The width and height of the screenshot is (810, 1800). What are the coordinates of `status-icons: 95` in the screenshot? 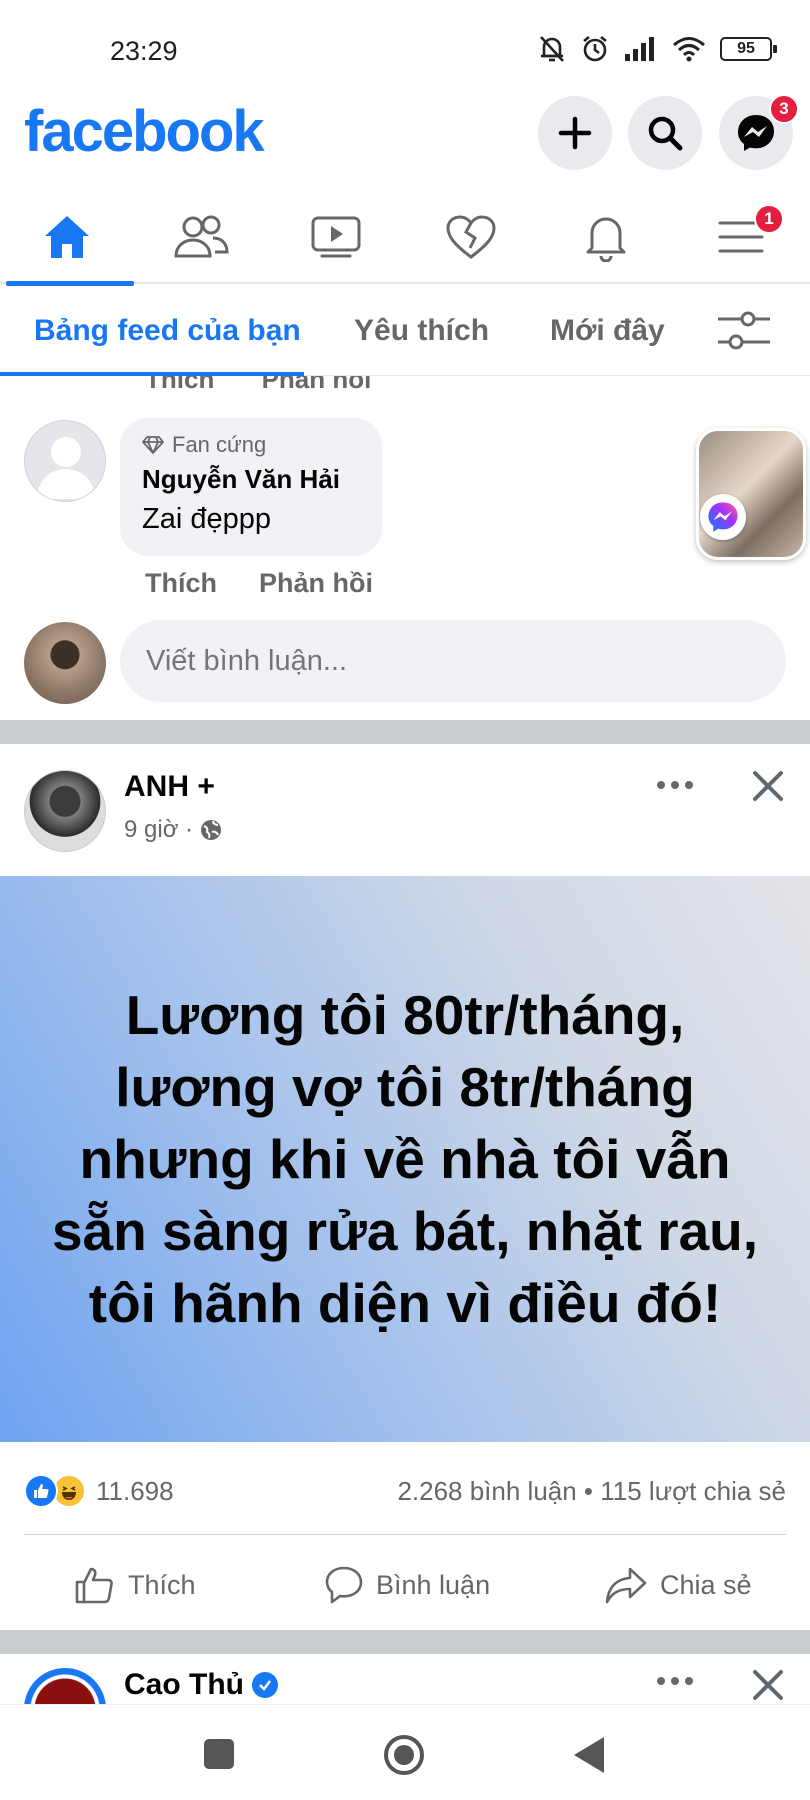 It's located at (657, 49).